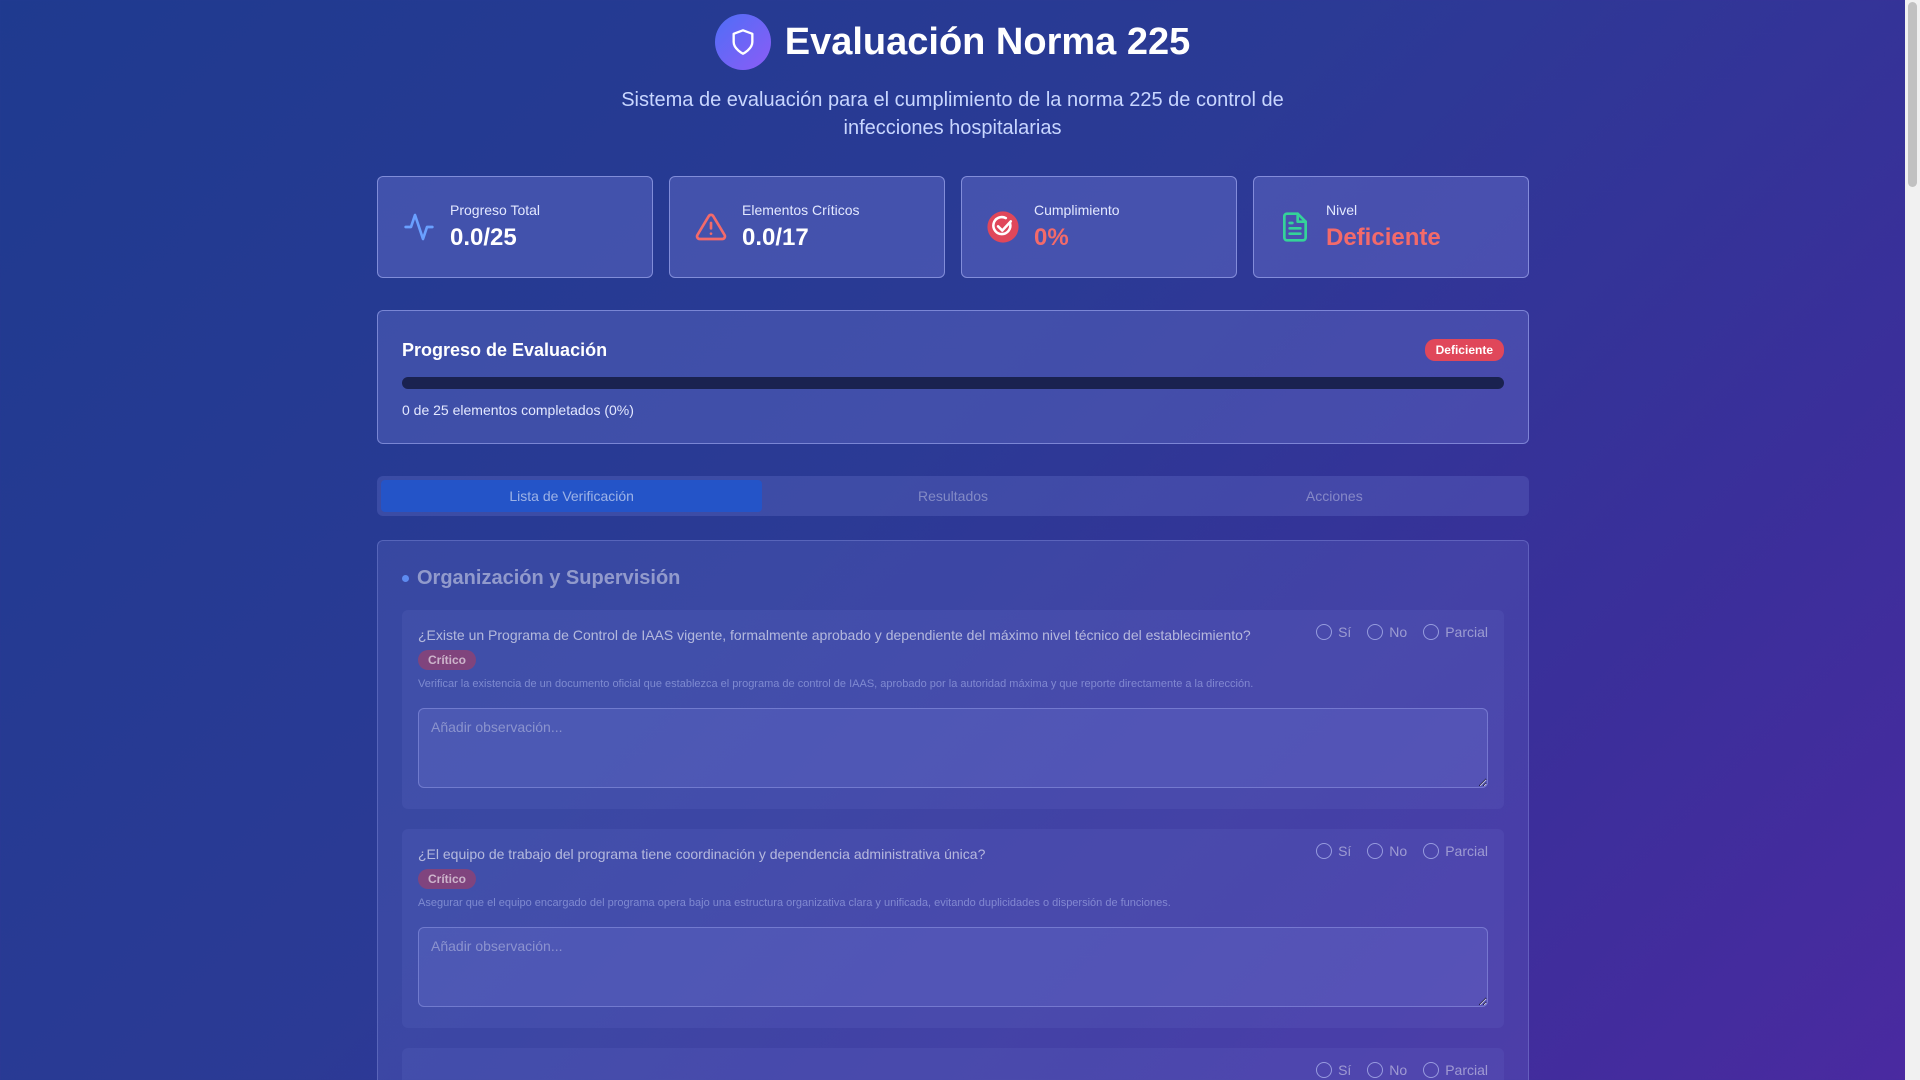 The image size is (1920, 1080). Describe the element at coordinates (742, 42) in the screenshot. I see `shield-icon` at that location.